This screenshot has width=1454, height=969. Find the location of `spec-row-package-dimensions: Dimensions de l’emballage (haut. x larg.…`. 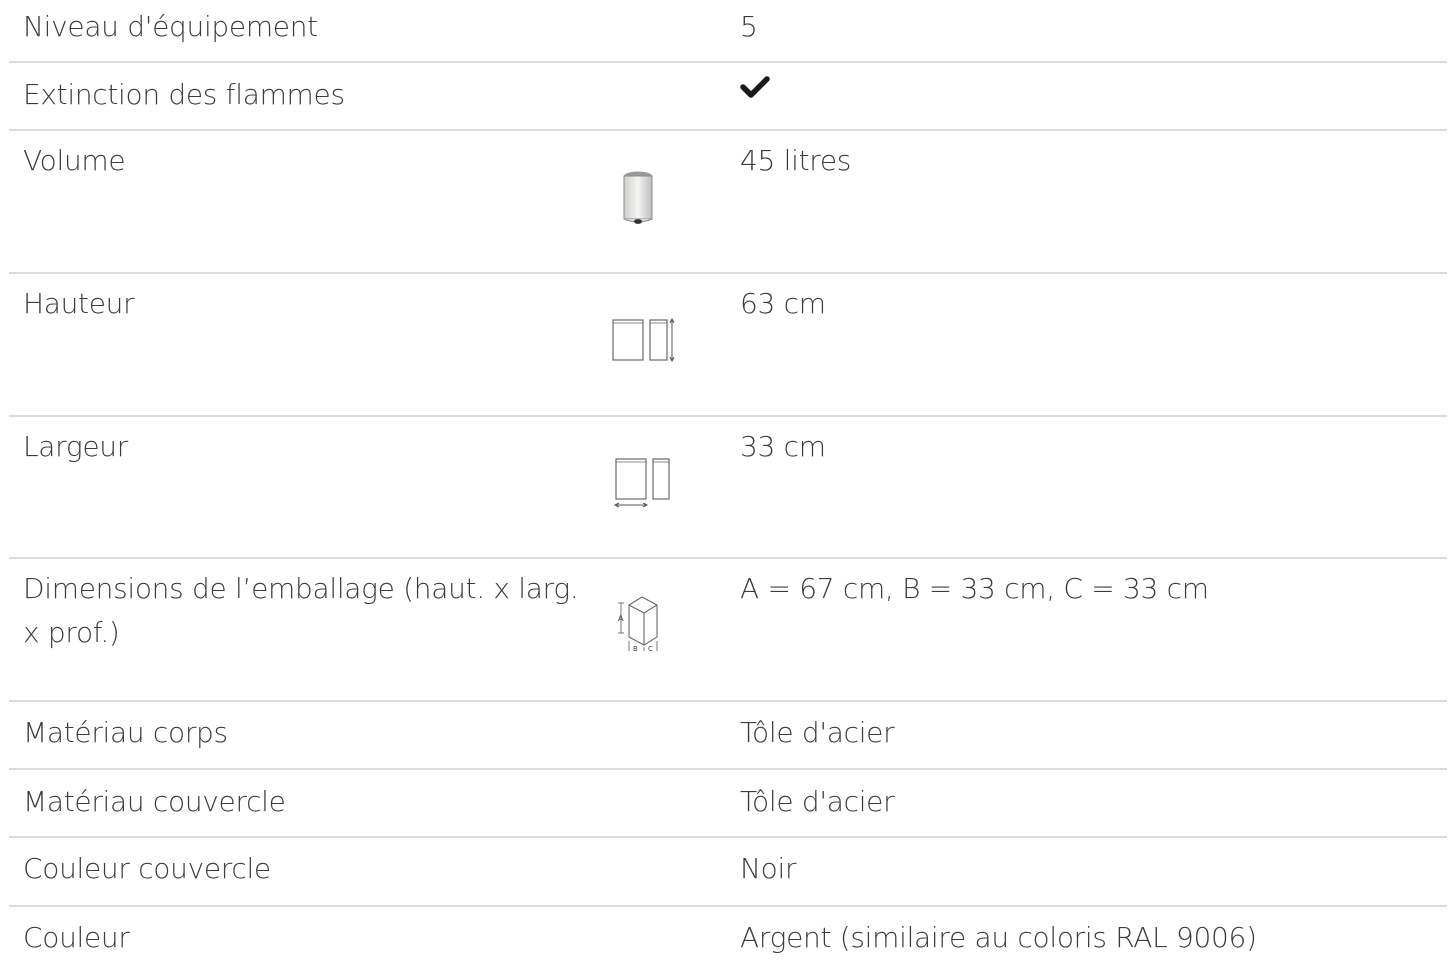

spec-row-package-dimensions: Dimensions de l’emballage (haut. x larg.… is located at coordinates (728, 630).